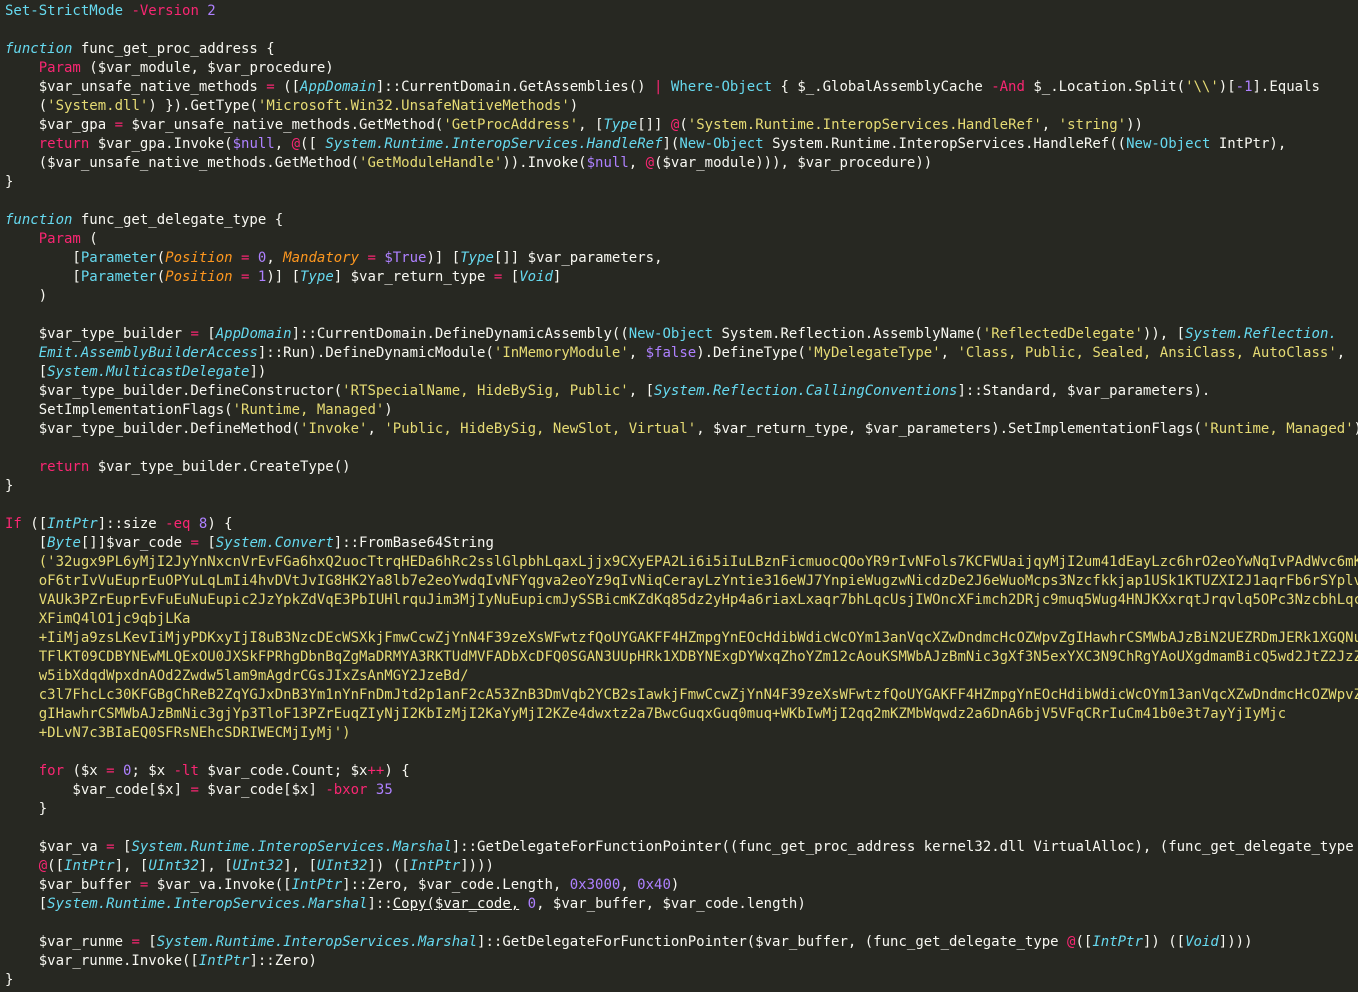 The width and height of the screenshot is (1358, 992). What do you see at coordinates (679, 961) in the screenshot?
I see `code-line: $var_runme.Invoke([IntPtr]::Zero)` at bounding box center [679, 961].